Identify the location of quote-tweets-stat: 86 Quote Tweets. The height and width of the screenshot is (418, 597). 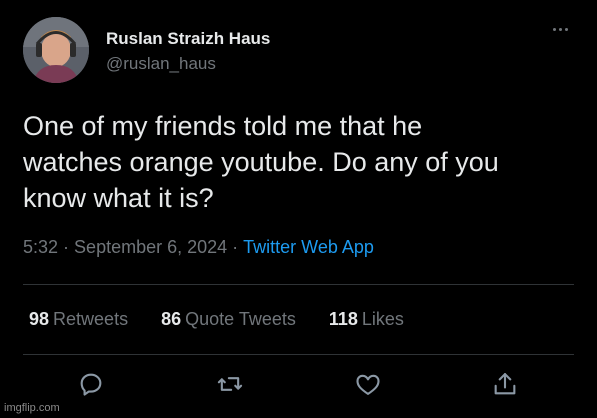
(228, 319).